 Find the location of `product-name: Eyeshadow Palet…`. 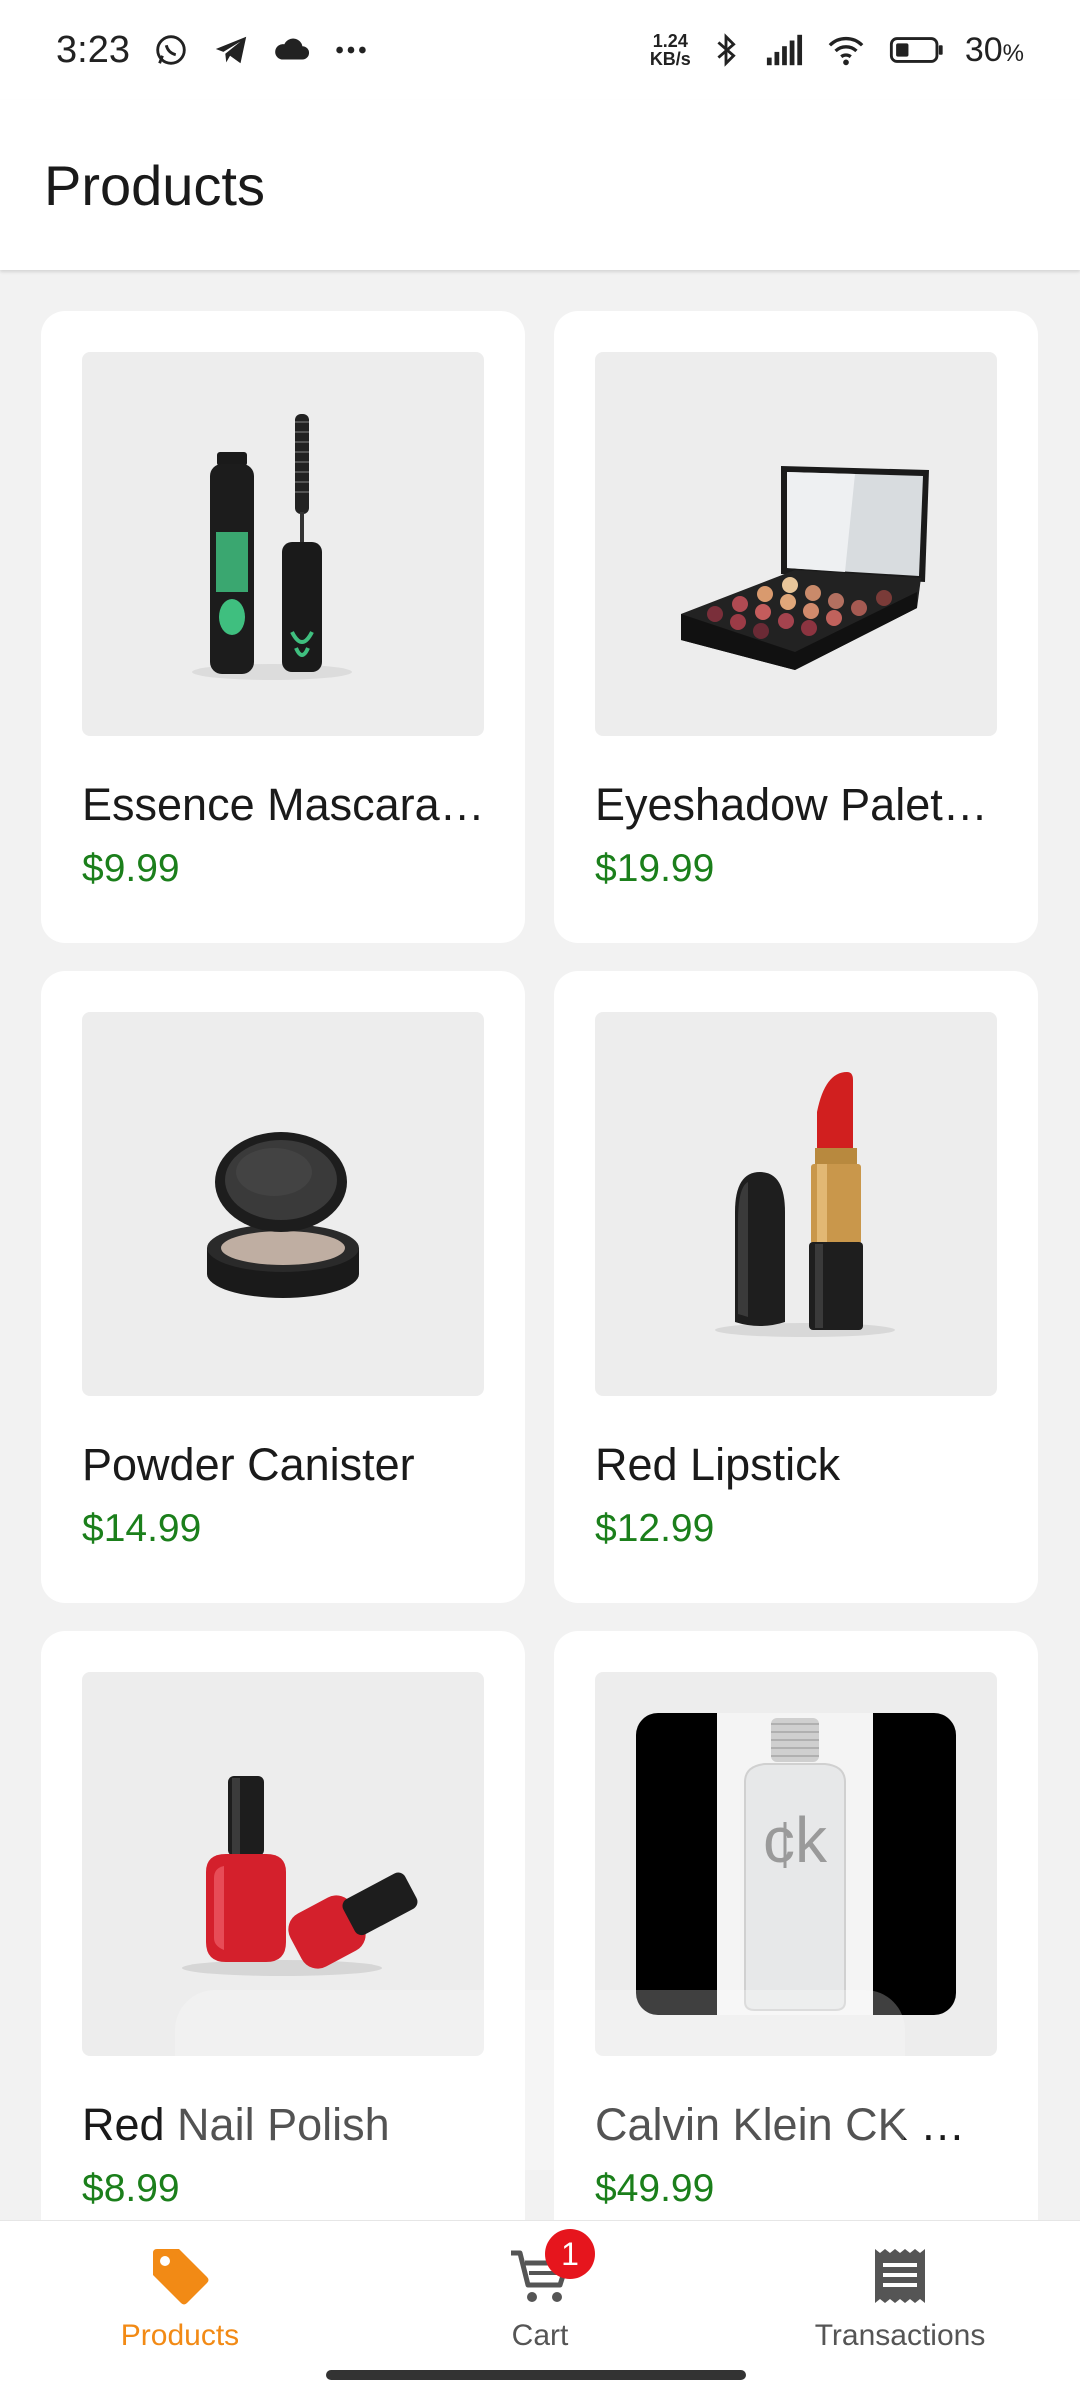

product-name: Eyeshadow Palet… is located at coordinates (791, 804).